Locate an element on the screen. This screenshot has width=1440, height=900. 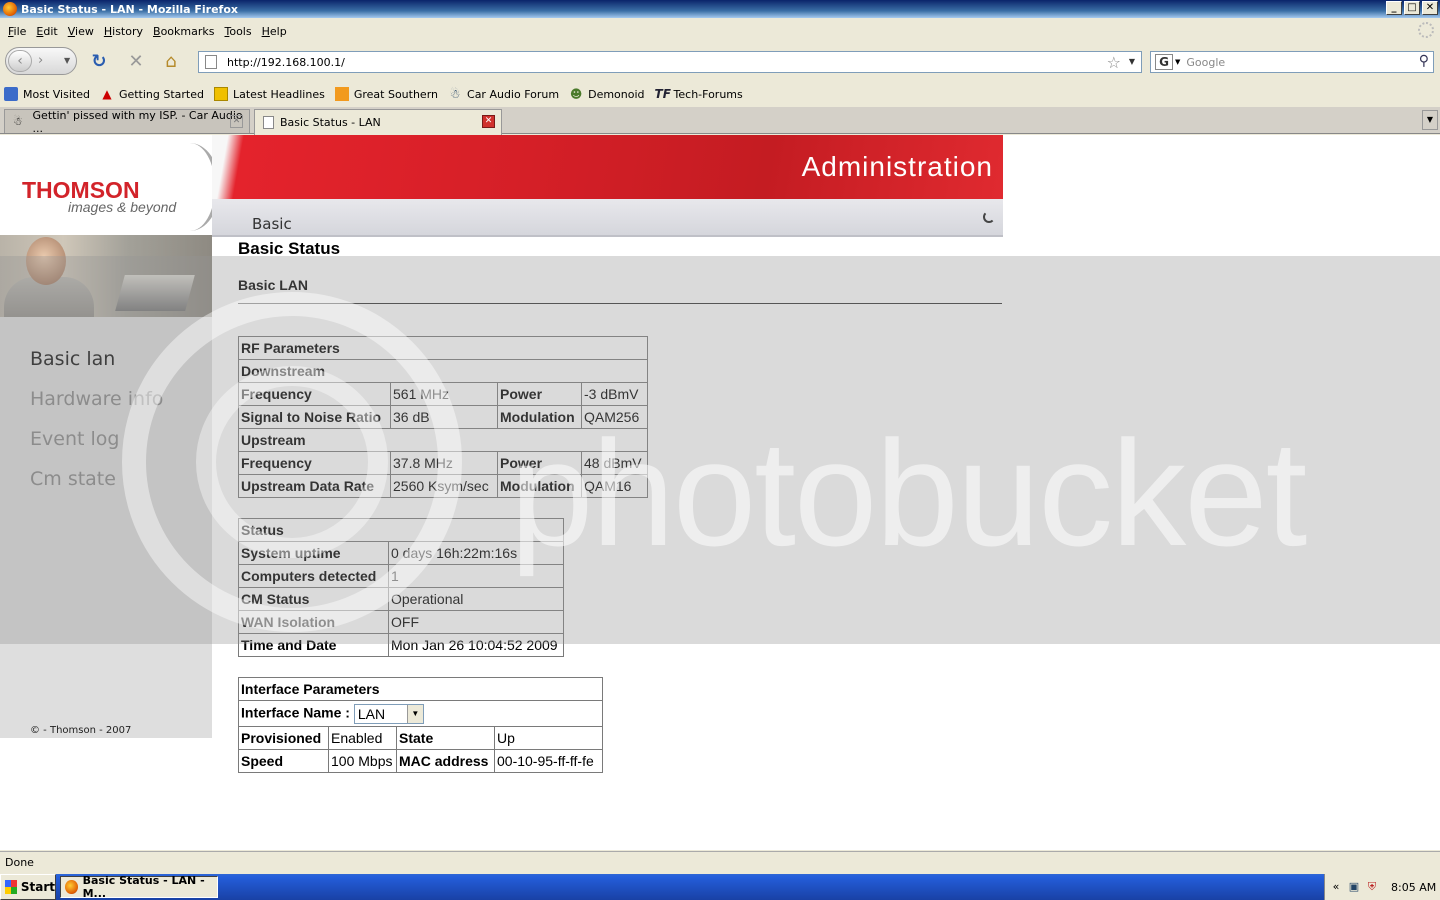
table-row: Interface Name : LAN ▼ is located at coordinates (420, 713).